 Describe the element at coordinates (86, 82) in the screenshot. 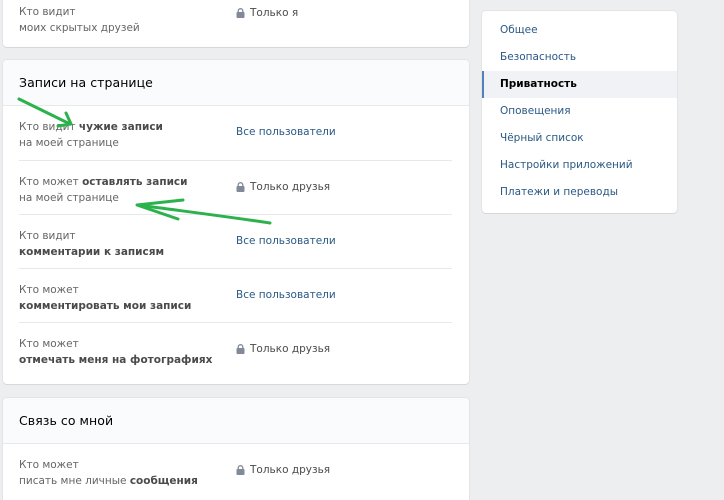

I see `card-title: Записи на странице` at that location.